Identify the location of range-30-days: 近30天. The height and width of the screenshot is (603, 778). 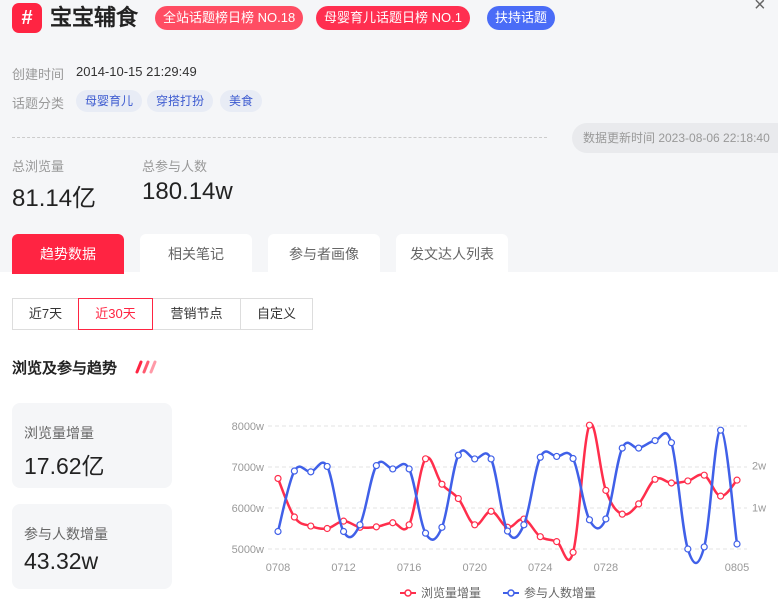
(115, 314).